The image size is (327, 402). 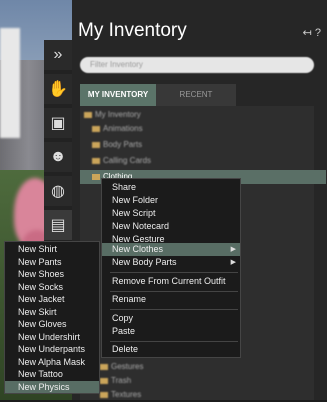 I want to click on menu-item-new-script: New Script, so click(x=171, y=213).